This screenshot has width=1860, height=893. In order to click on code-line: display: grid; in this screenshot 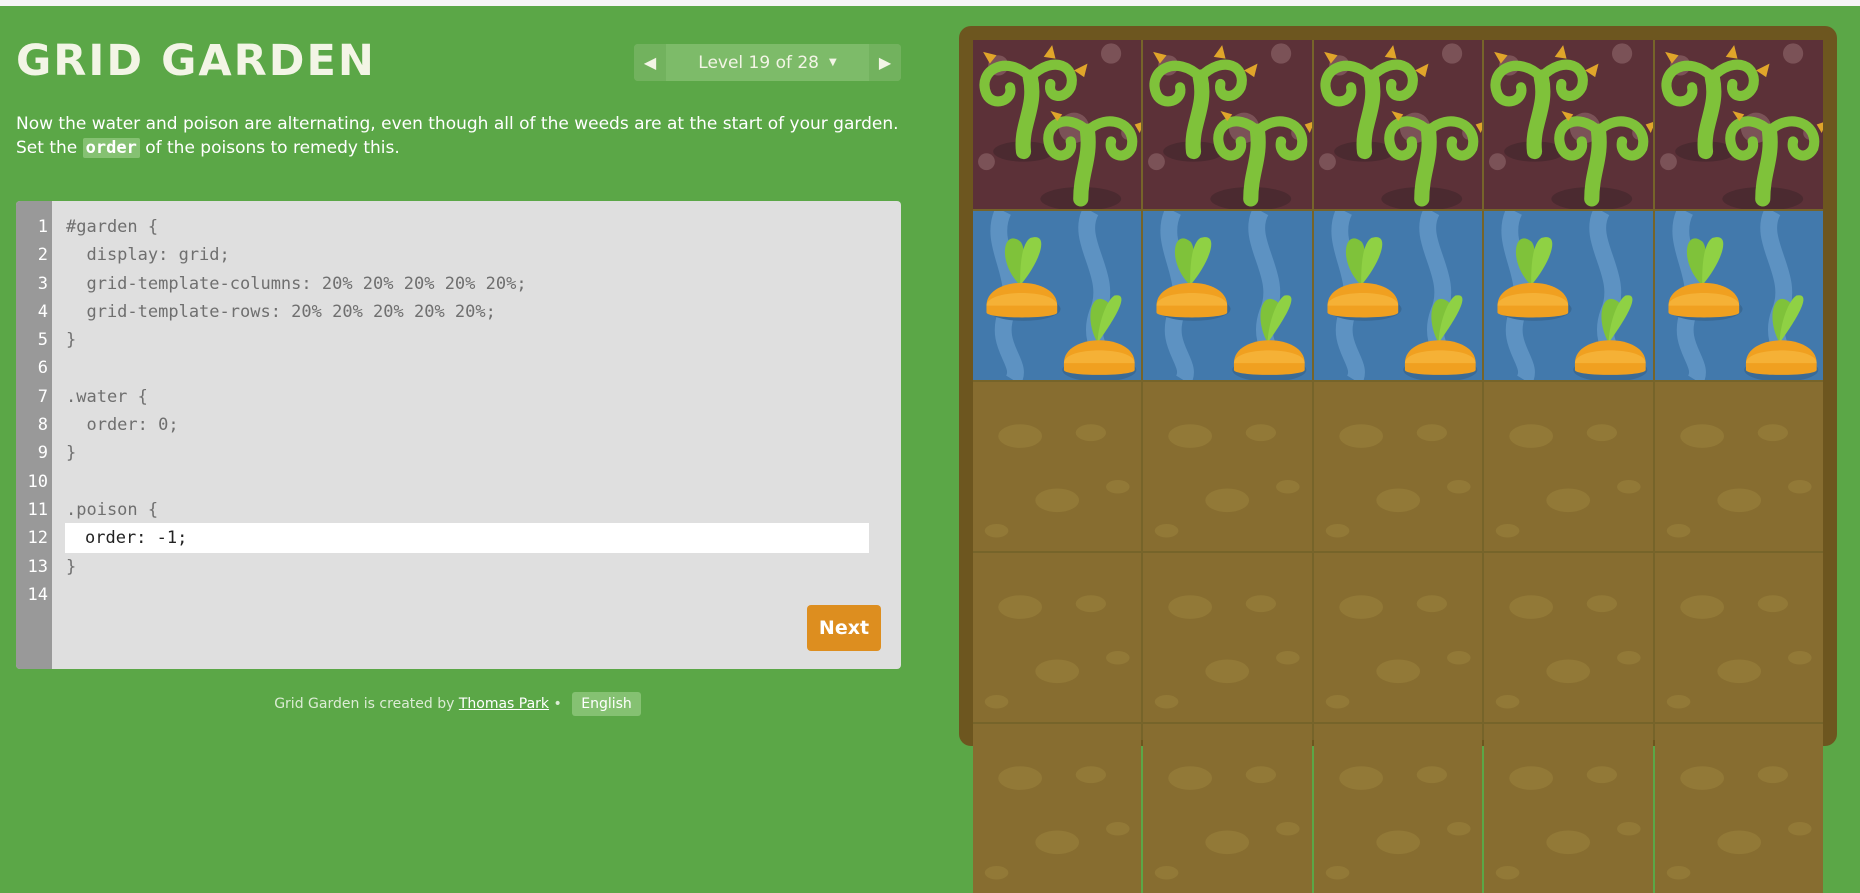, I will do `click(148, 255)`.